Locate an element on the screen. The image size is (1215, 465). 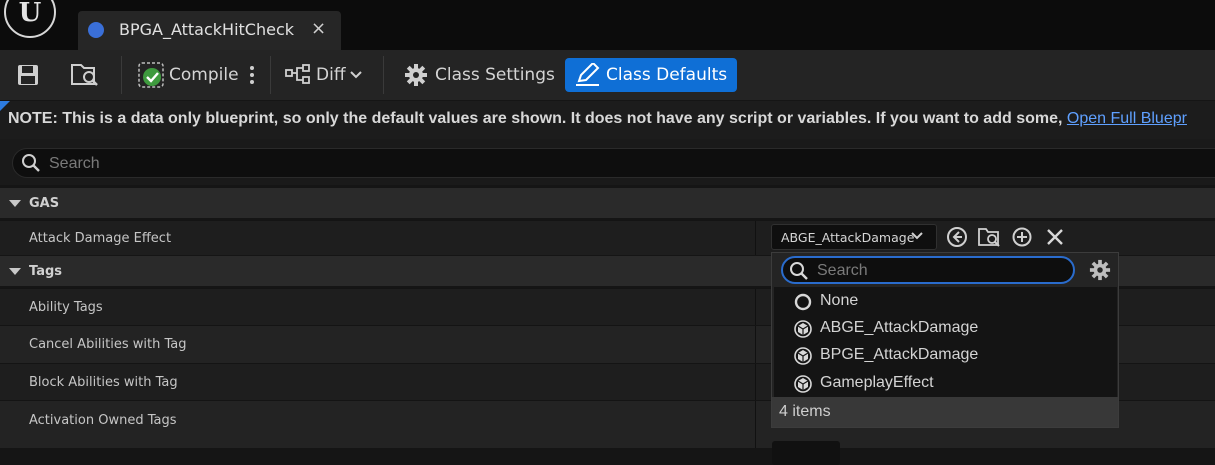
picker-item-label: GameplayEffect is located at coordinates (877, 382).